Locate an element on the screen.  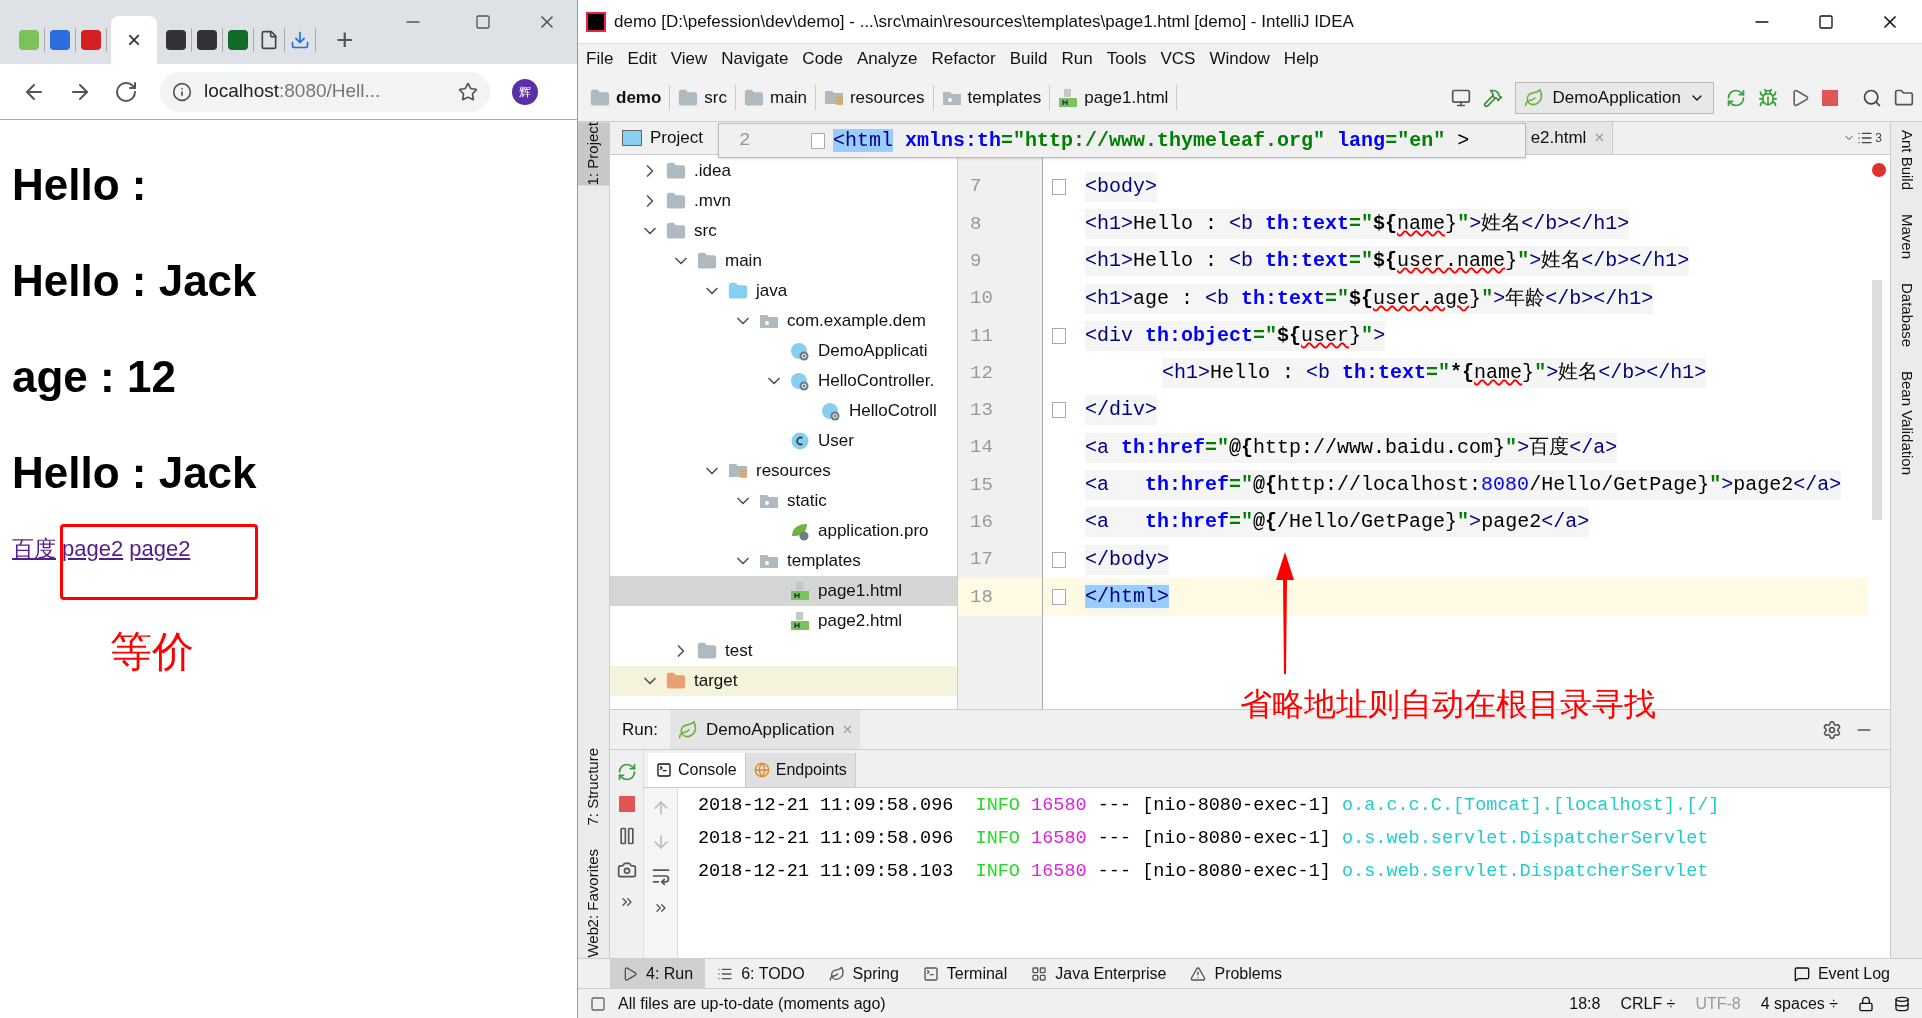
hammer-icon is located at coordinates (1493, 97).